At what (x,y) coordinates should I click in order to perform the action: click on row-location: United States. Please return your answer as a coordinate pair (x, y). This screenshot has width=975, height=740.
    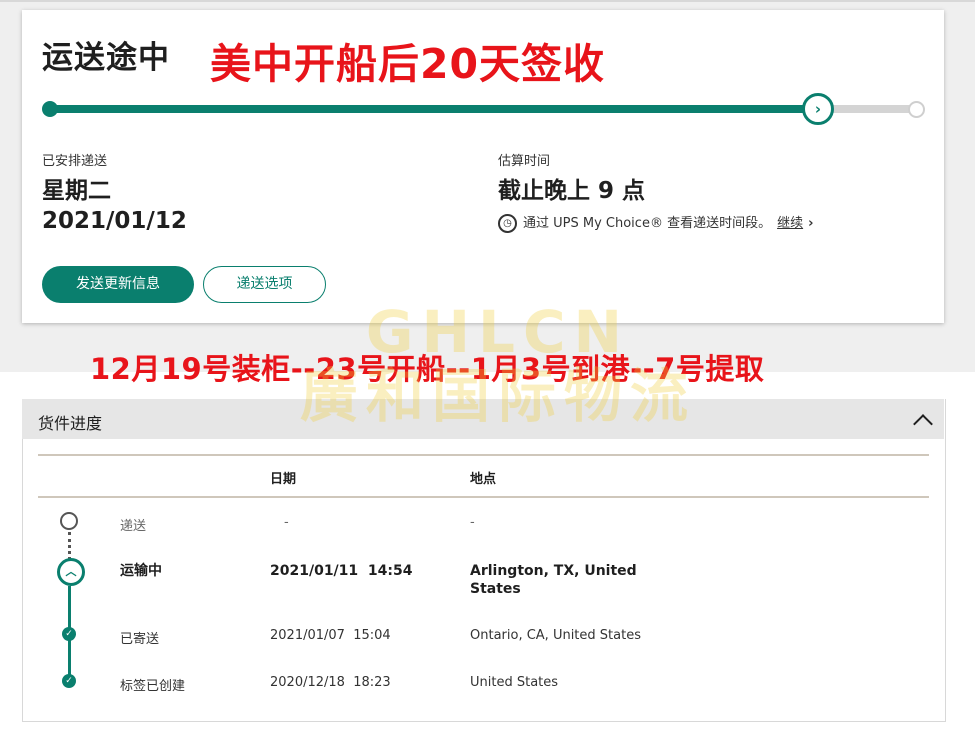
    Looking at the image, I should click on (514, 682).